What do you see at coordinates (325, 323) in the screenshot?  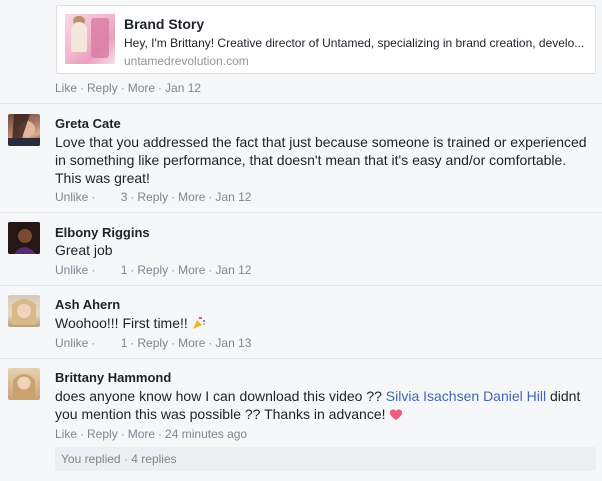 I see `comment-text: Woohoo!!! First time!!` at bounding box center [325, 323].